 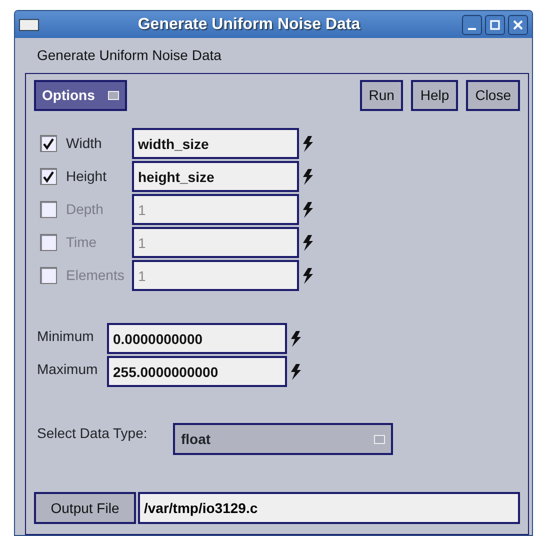 What do you see at coordinates (197, 338) in the screenshot?
I see `range-field: 0.0000000000` at bounding box center [197, 338].